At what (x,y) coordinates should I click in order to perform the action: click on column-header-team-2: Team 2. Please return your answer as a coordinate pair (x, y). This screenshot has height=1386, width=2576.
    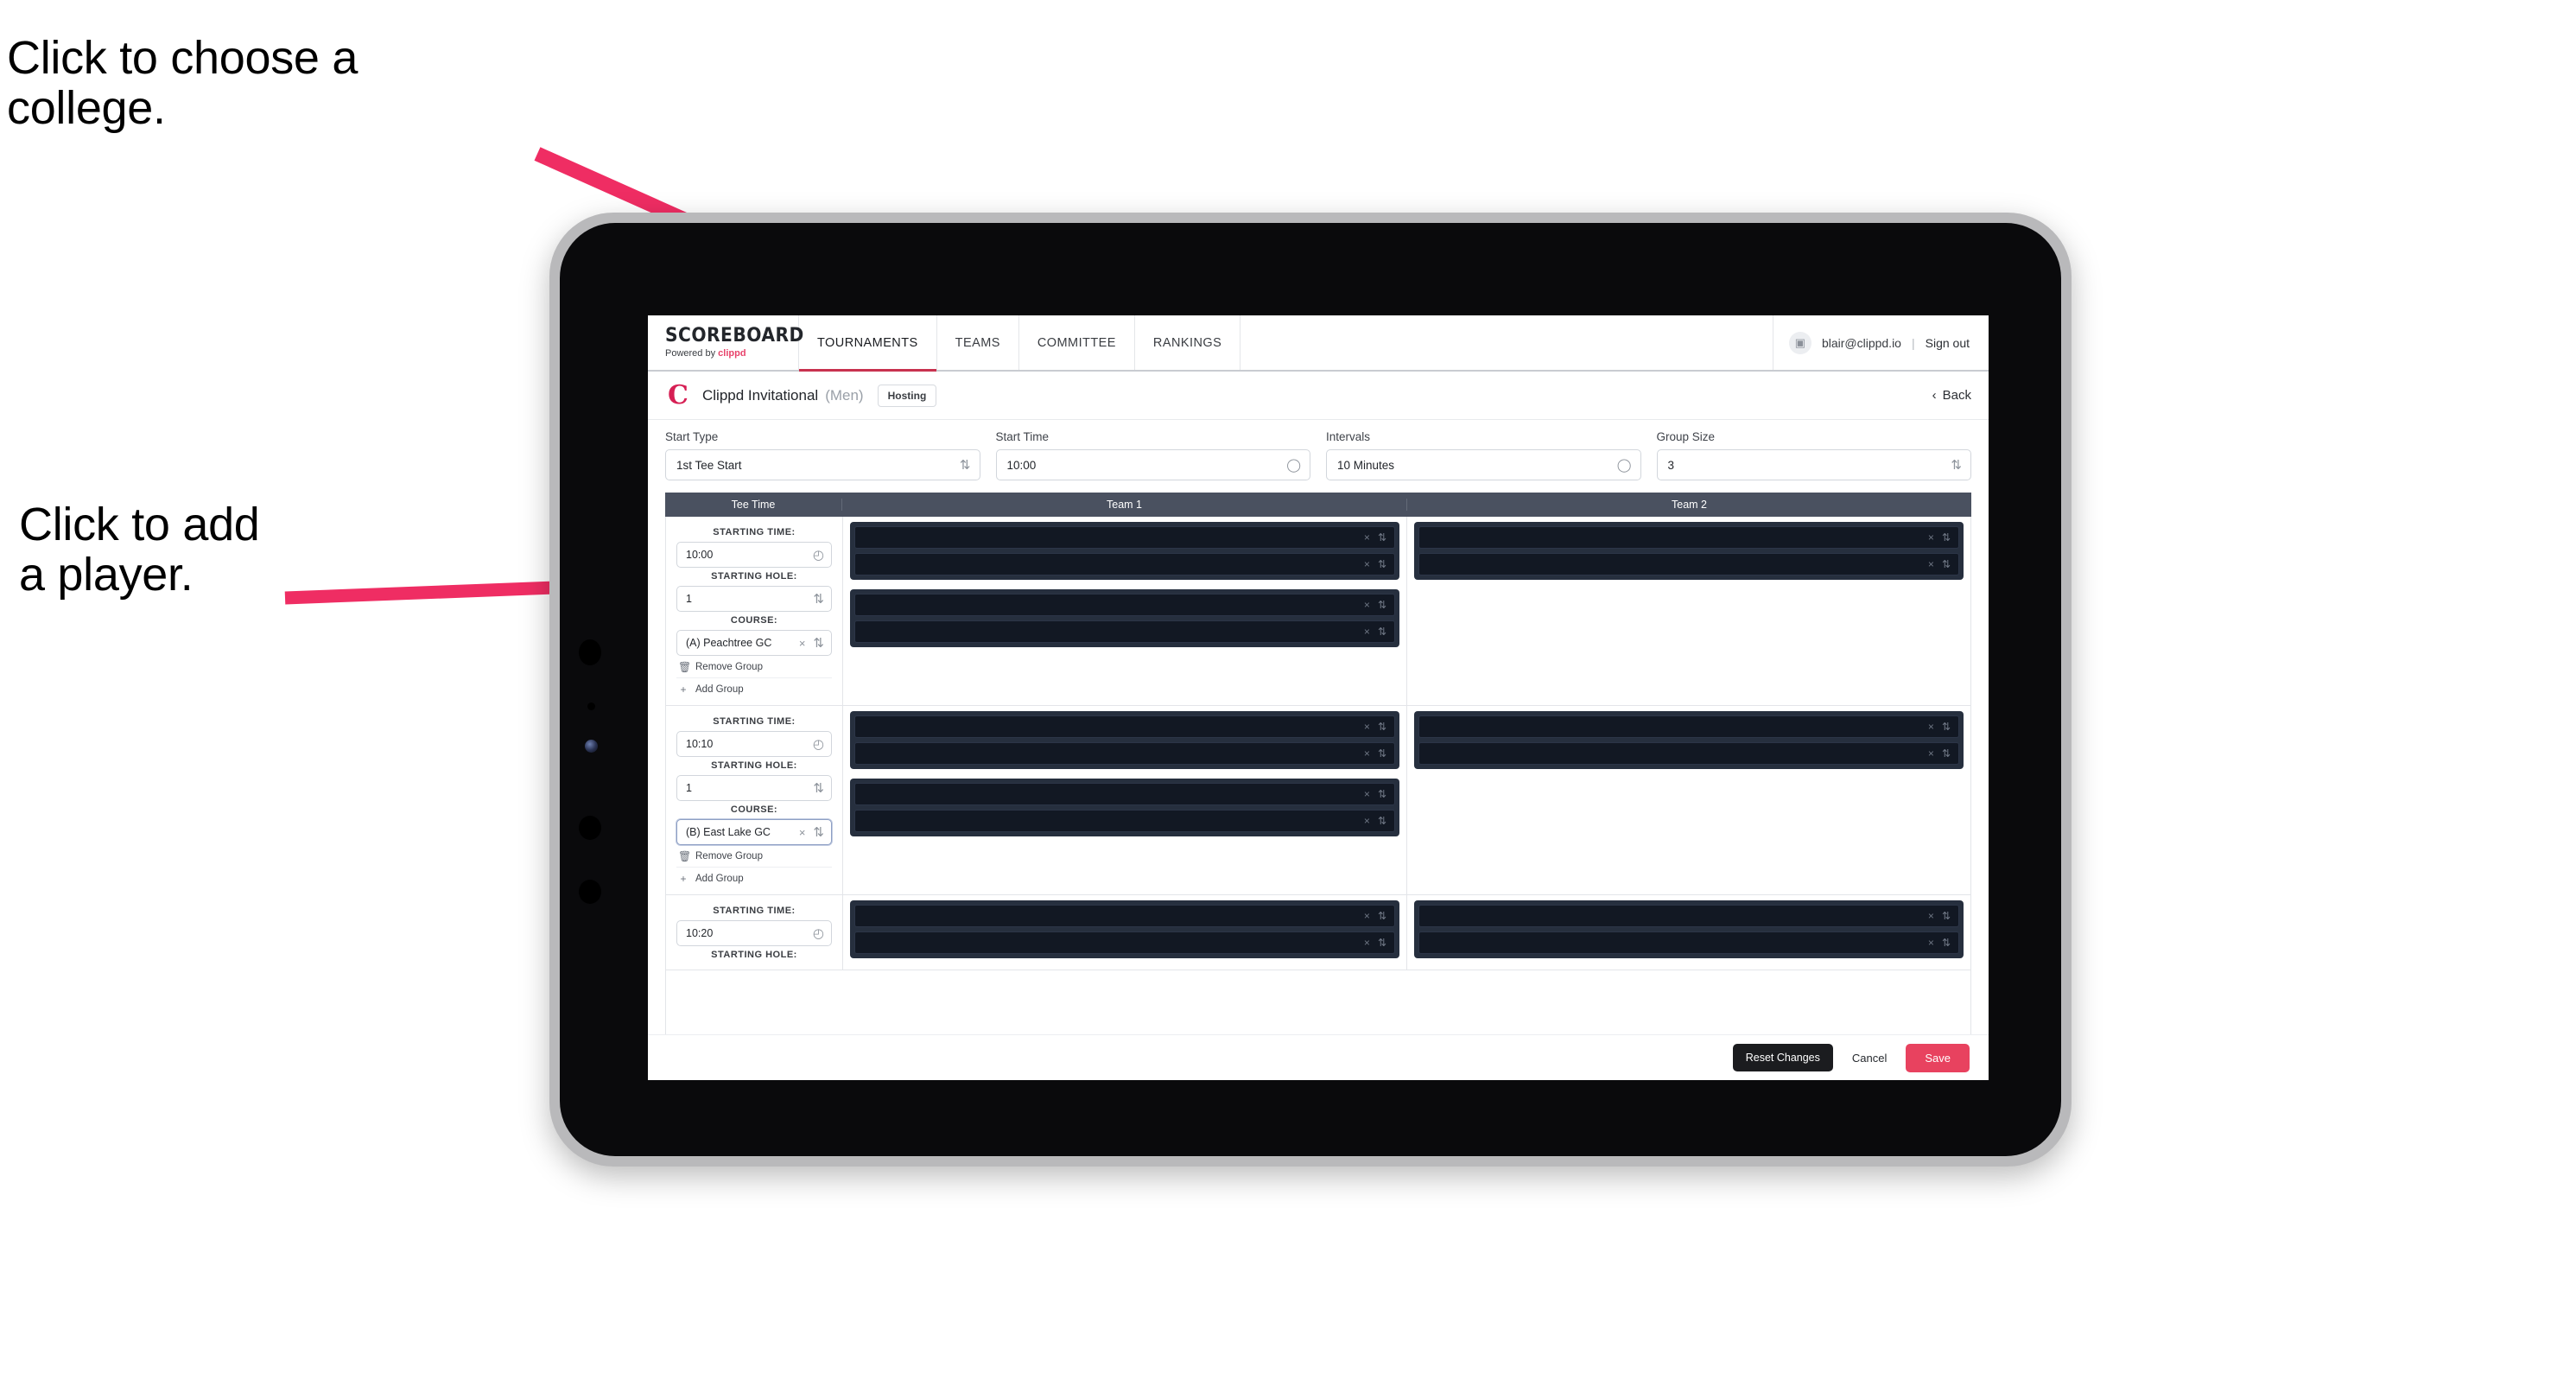
    Looking at the image, I should click on (1689, 505).